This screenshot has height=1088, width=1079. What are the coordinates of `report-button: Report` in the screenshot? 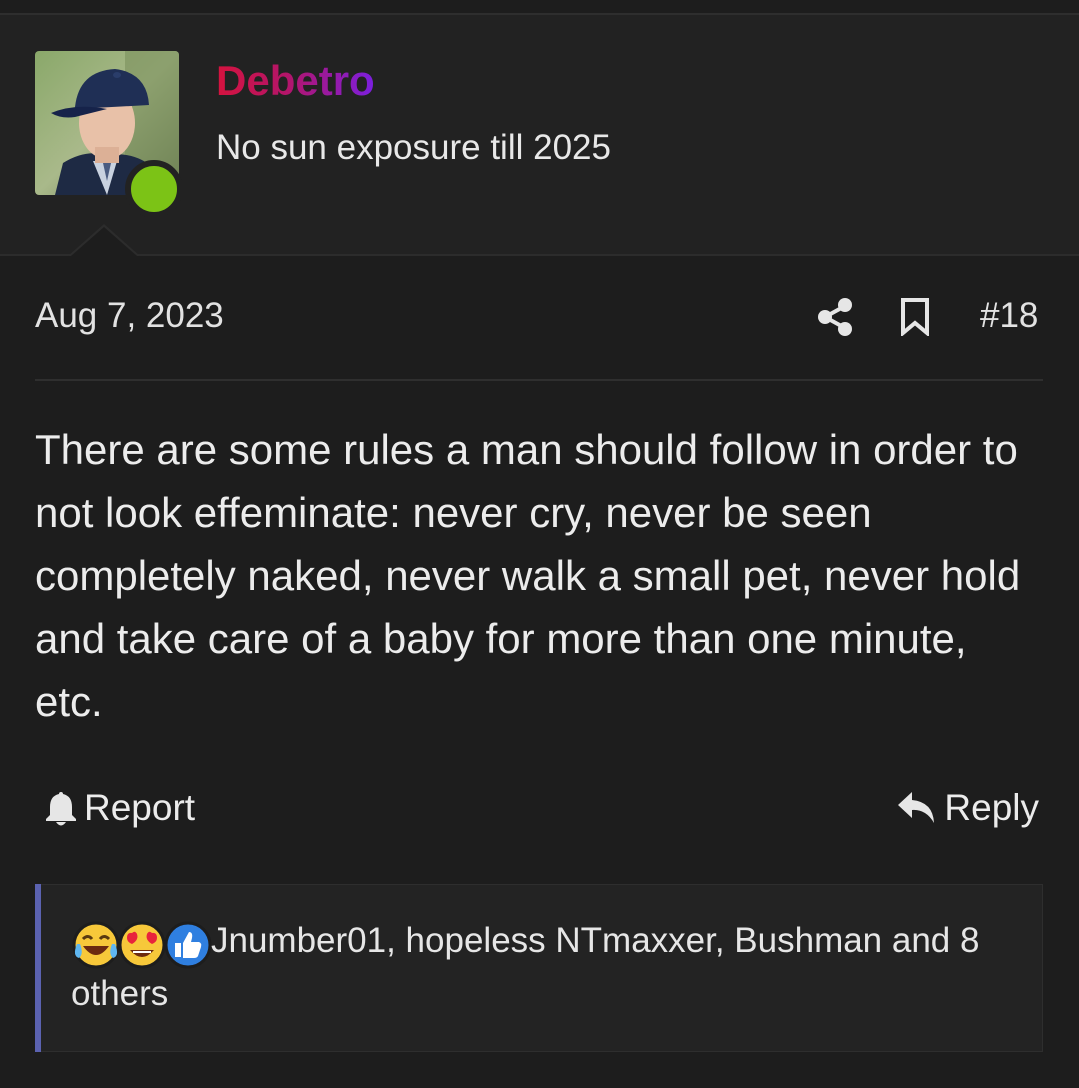 It's located at (119, 808).